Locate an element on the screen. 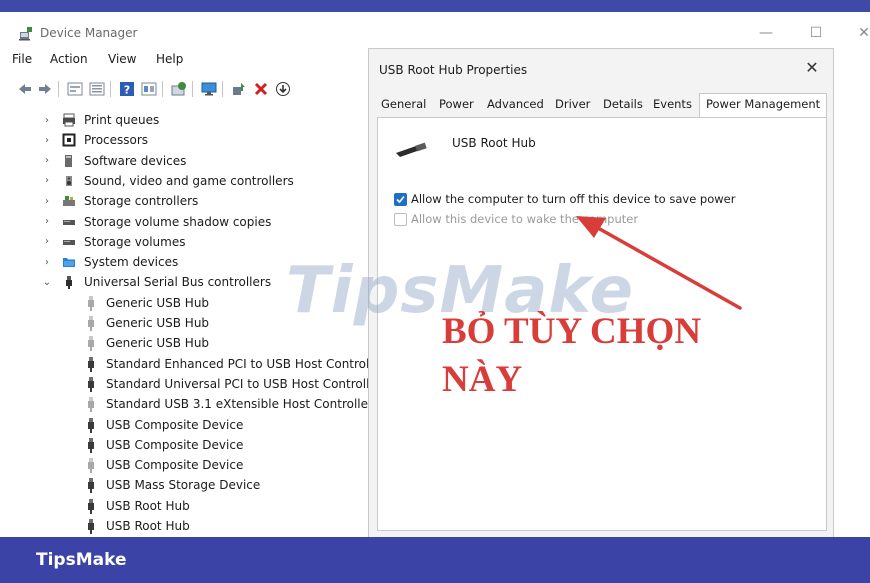 Image resolution: width=870 pixels, height=583 pixels. view-list-icon is located at coordinates (149, 89).